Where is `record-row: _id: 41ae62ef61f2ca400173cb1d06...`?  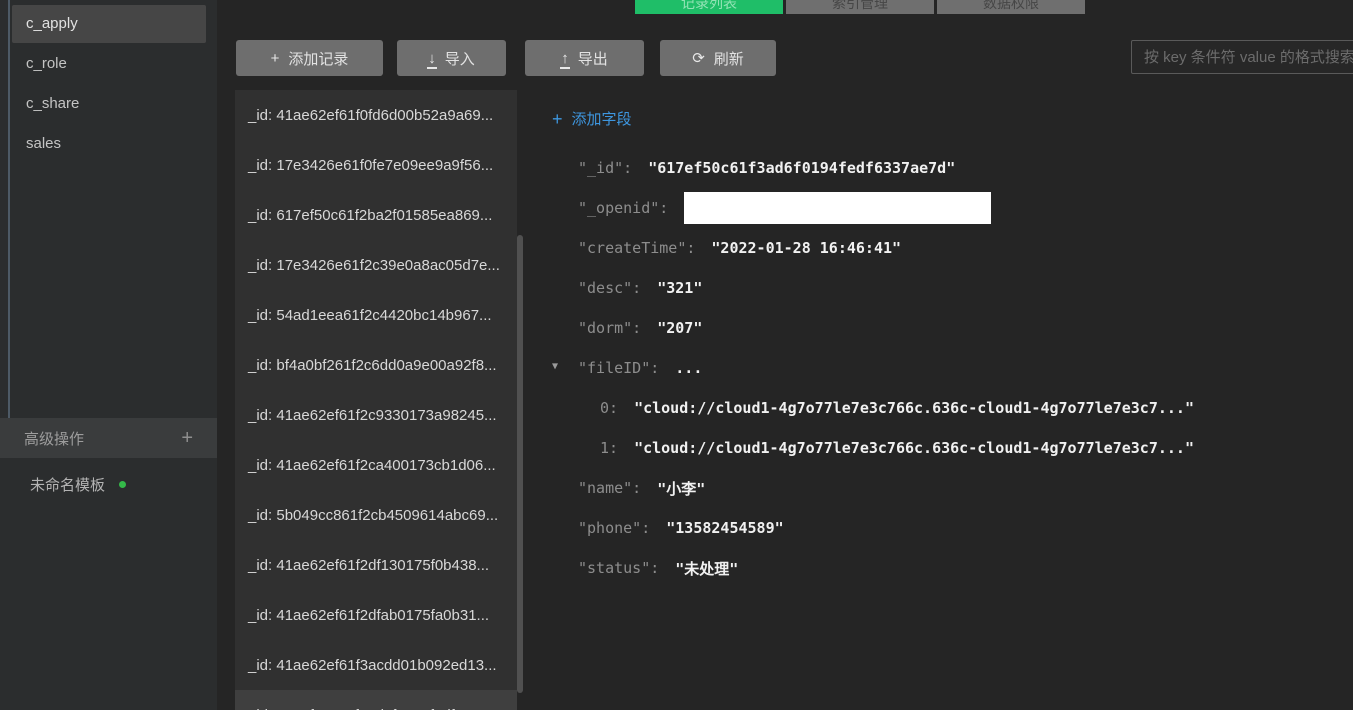 record-row: _id: 41ae62ef61f2ca400173cb1d06... is located at coordinates (376, 465).